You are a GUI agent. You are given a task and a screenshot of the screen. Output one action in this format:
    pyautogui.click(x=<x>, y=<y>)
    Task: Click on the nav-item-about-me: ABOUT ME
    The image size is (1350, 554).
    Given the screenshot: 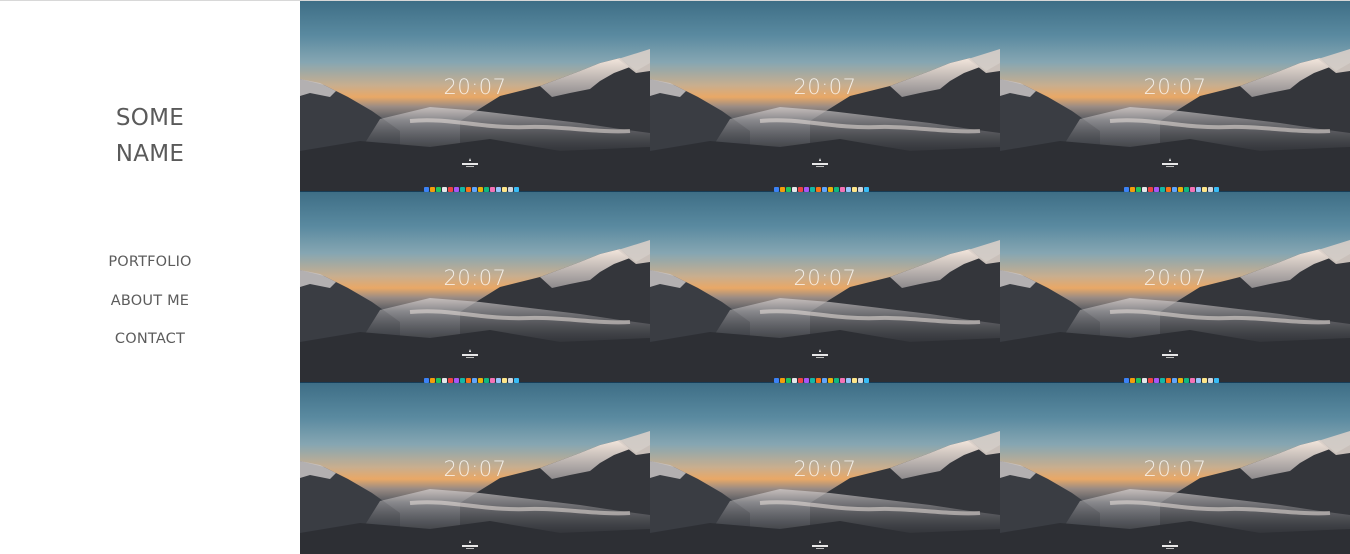 What is the action you would take?
    pyautogui.click(x=150, y=309)
    